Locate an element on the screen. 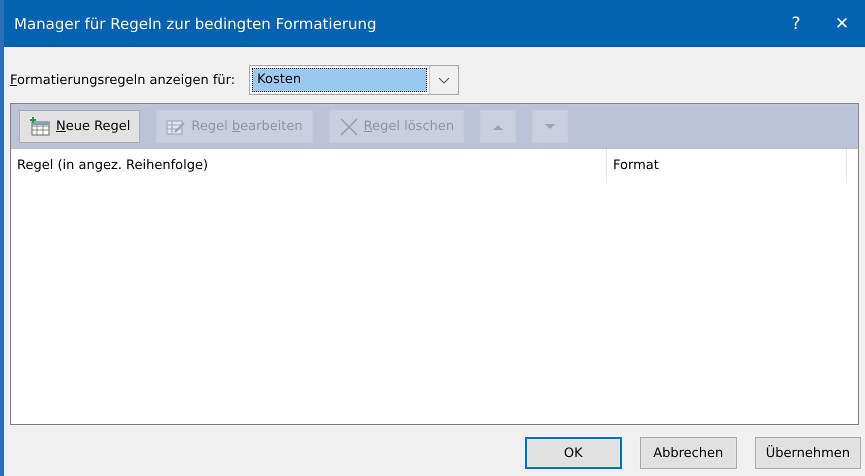 This screenshot has height=476, width=865. ok-button: OK is located at coordinates (573, 453).